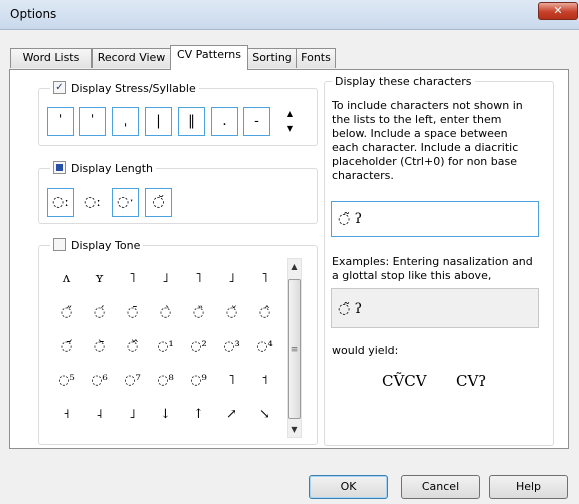  I want to click on tone-symbol: ◌⁸, so click(165, 381).